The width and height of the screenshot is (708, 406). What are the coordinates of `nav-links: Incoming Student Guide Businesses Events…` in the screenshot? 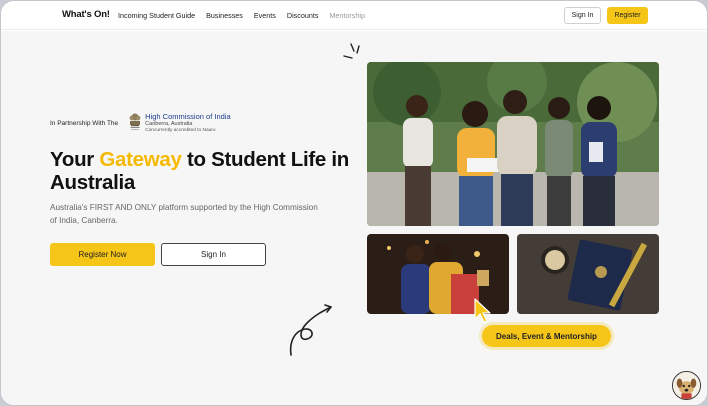 It's located at (241, 15).